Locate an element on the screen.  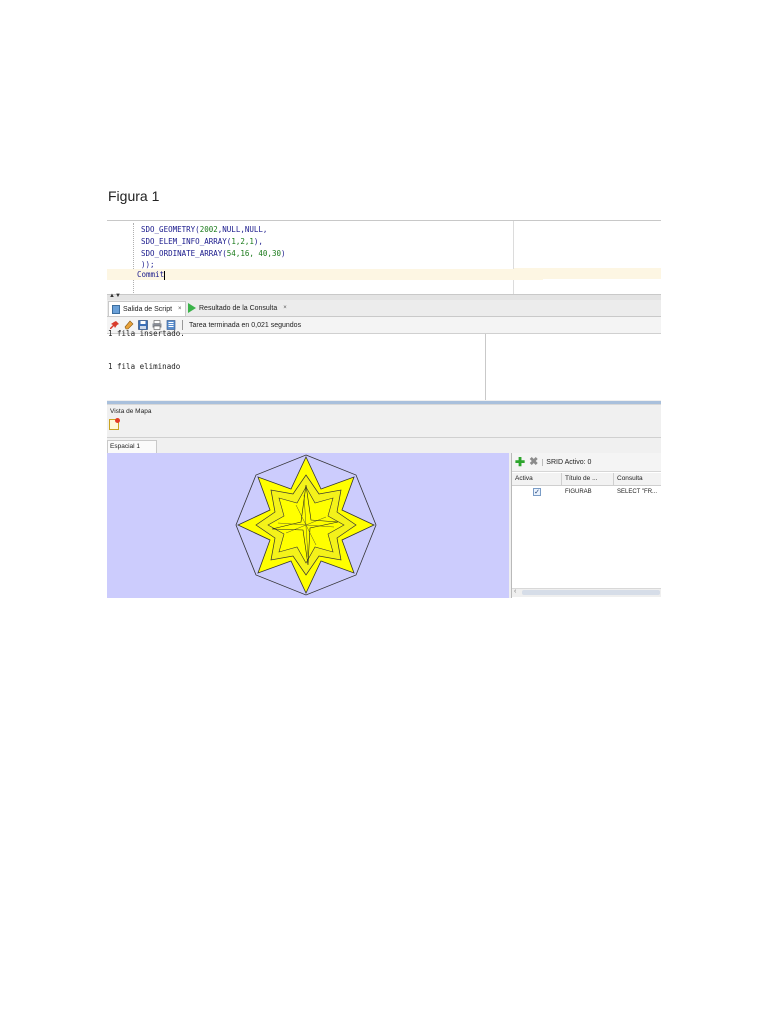
code-line-current: Commit is located at coordinates (325, 274).